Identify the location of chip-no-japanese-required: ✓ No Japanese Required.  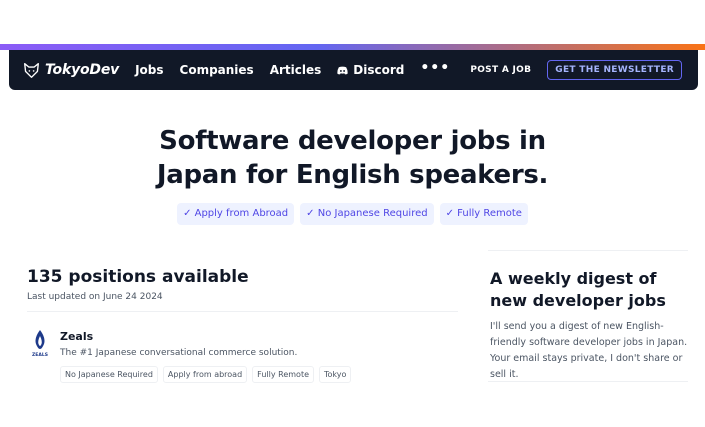
(367, 214).